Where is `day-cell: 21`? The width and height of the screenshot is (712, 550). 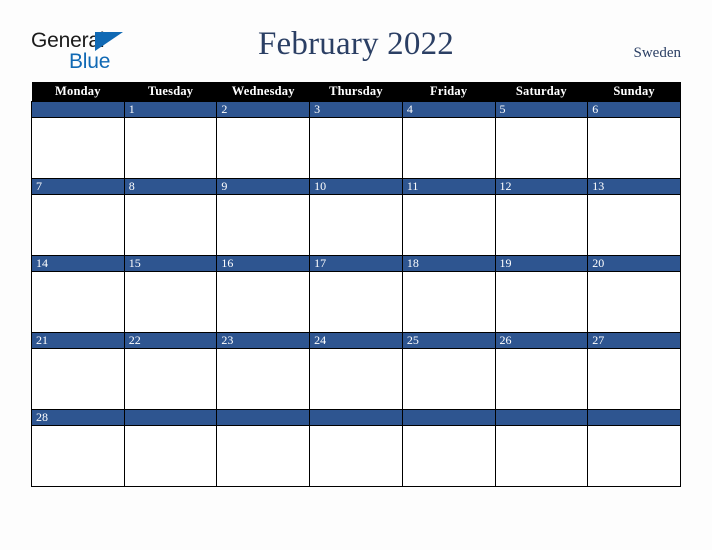 day-cell: 21 is located at coordinates (78, 371).